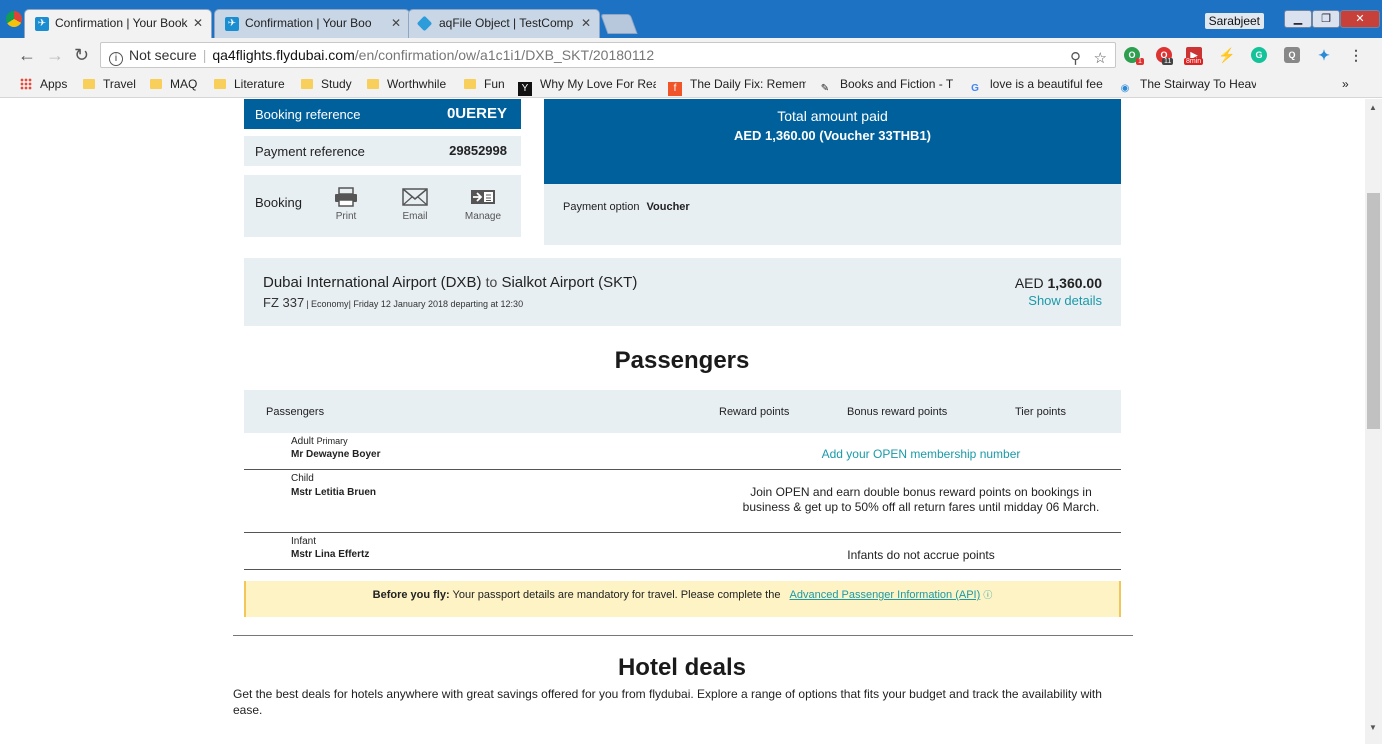 Image resolution: width=1382 pixels, height=744 pixels. Describe the element at coordinates (284, 302) in the screenshot. I see `flight-number: FZ 337` at that location.